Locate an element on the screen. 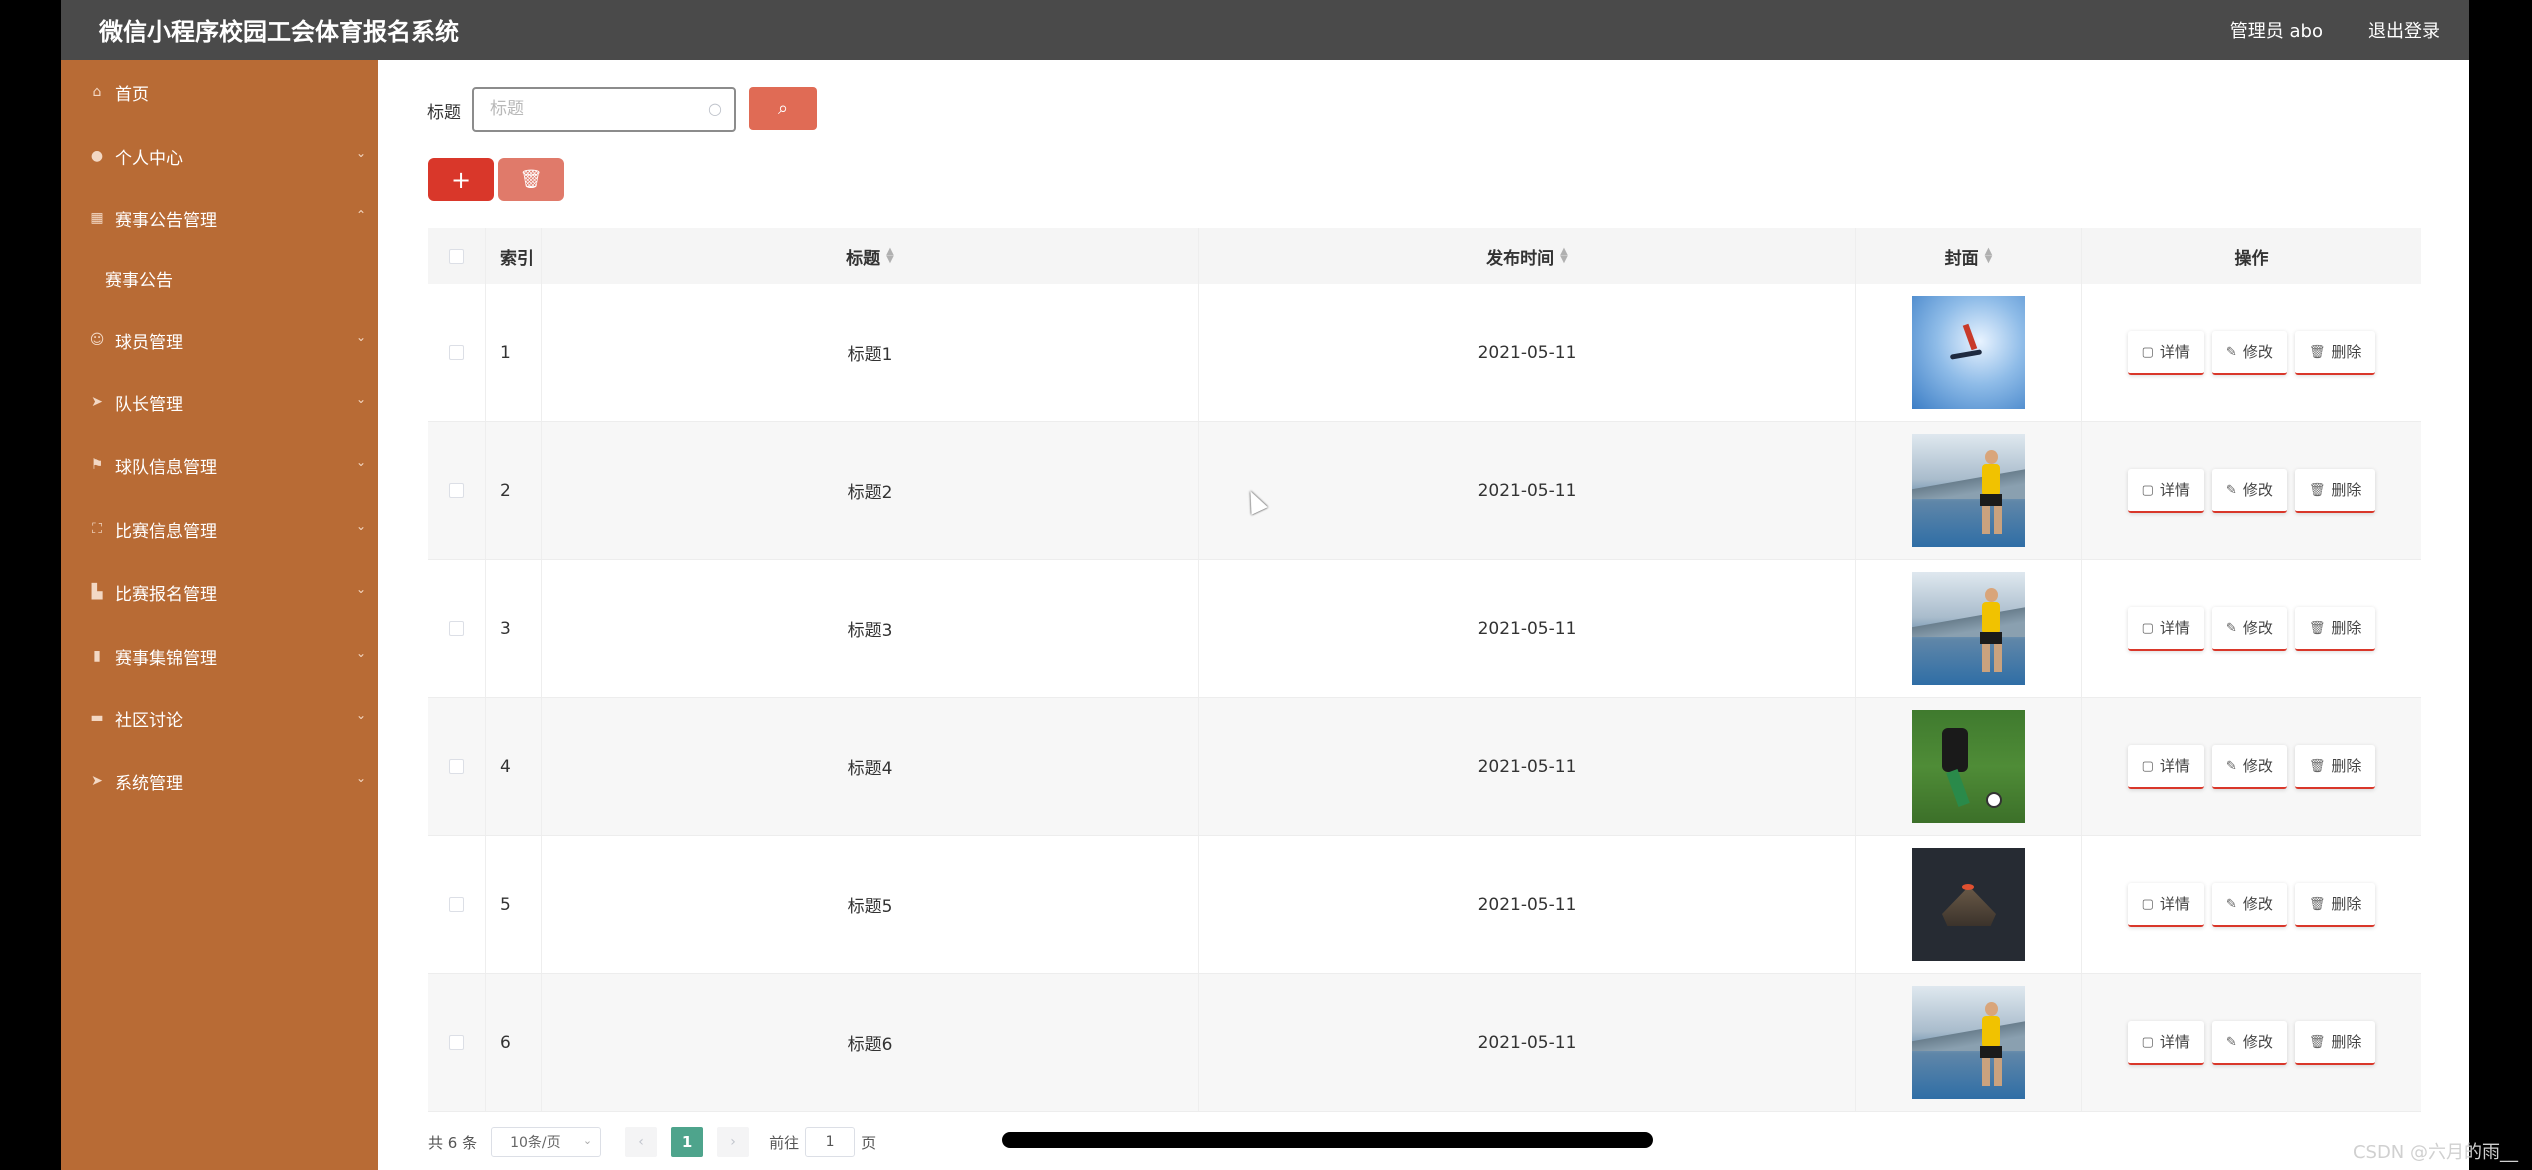  app-title: 微信小程序校园工会体育报名系统 is located at coordinates (279, 32).